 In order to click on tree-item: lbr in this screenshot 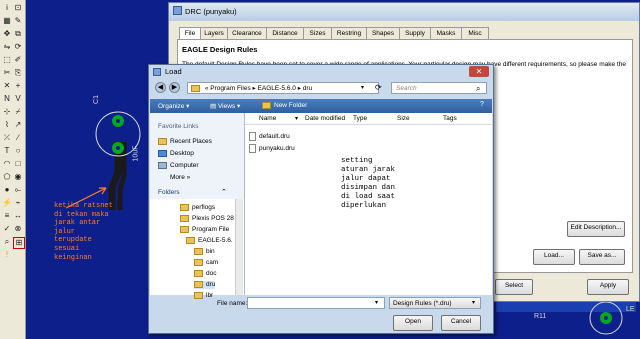, I will do `click(203, 296)`.